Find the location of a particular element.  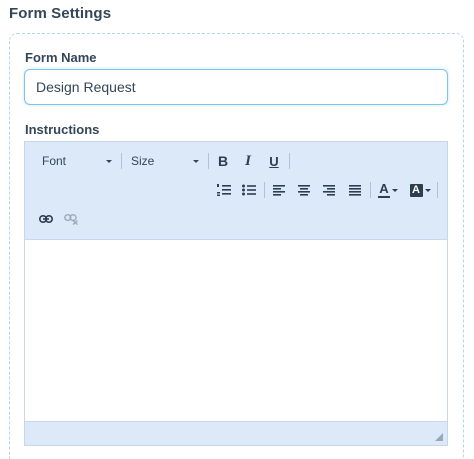

italic-button: I is located at coordinates (248, 161).